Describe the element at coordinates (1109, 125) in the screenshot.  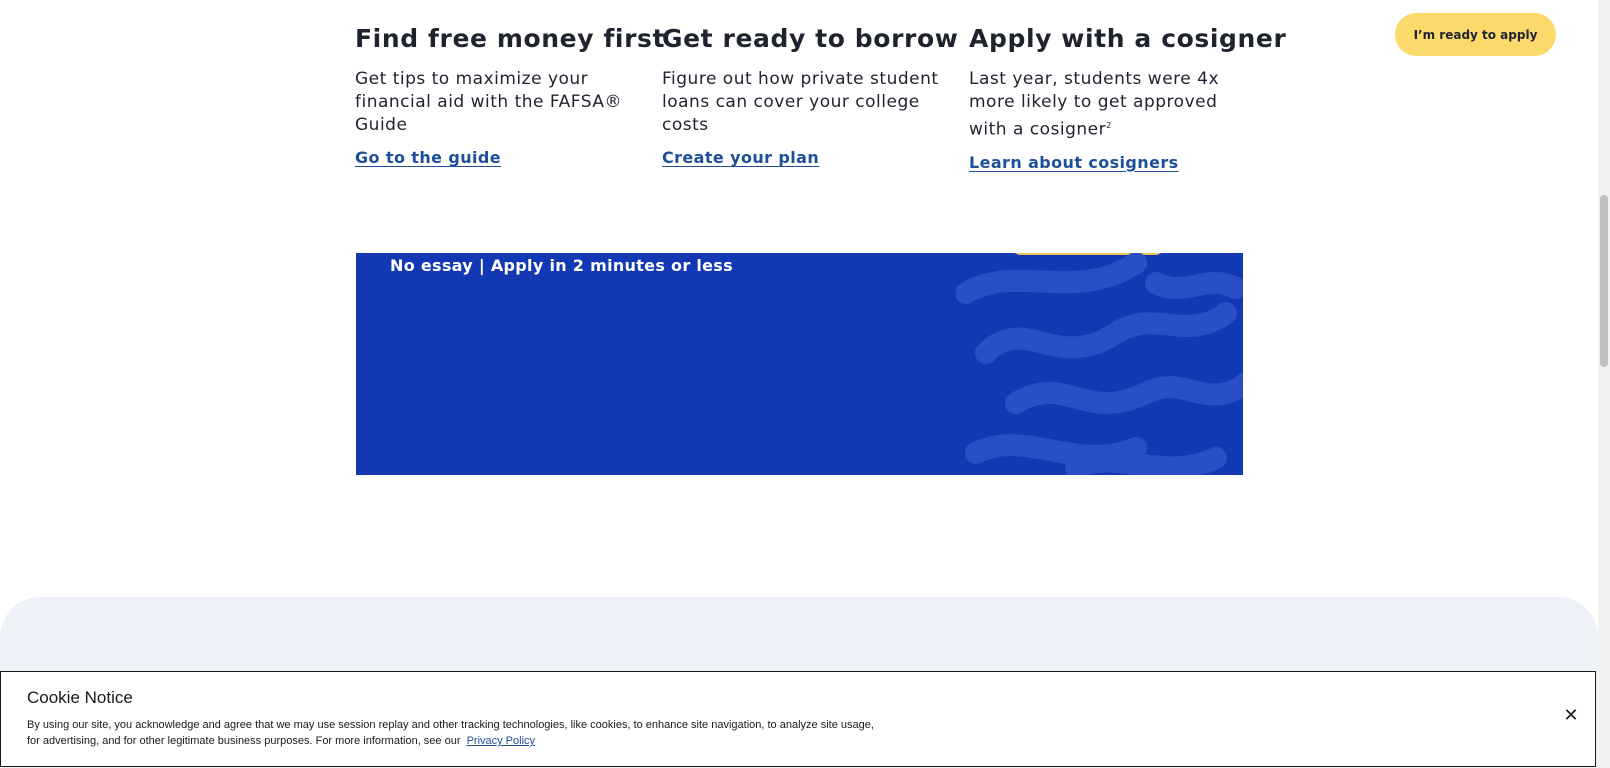
I see `footnote-marker: 2` at that location.